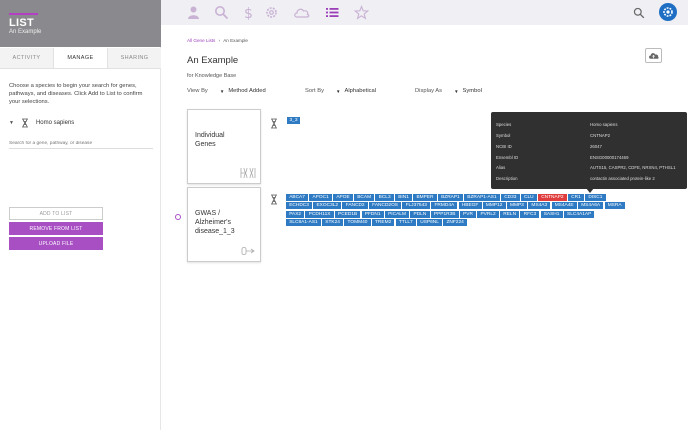 The image size is (688, 430). Describe the element at coordinates (564, 206) in the screenshot. I see `gene-chip: MS4A4E` at that location.